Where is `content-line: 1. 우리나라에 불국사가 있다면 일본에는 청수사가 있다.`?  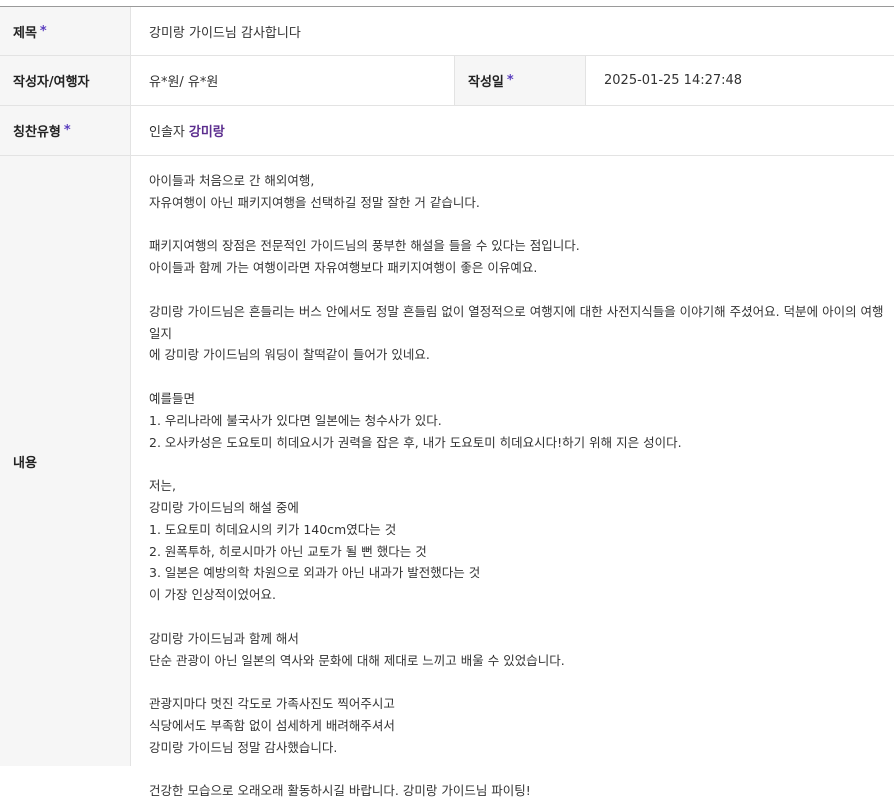 content-line: 1. 우리나라에 불국사가 있다면 일본에는 청수사가 있다. is located at coordinates (295, 420).